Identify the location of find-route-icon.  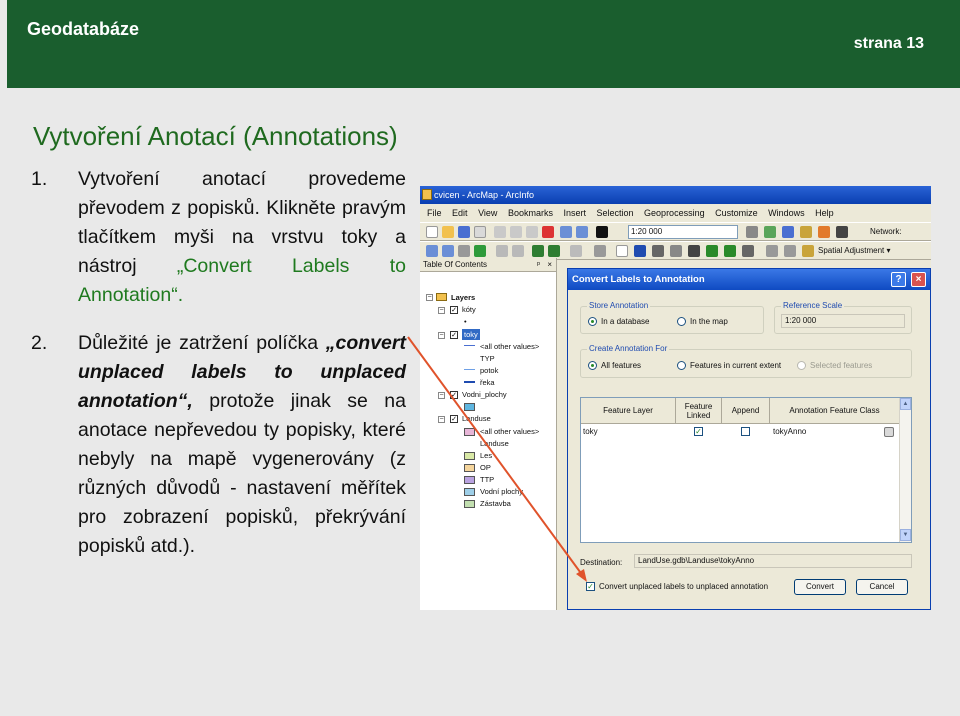
(676, 251).